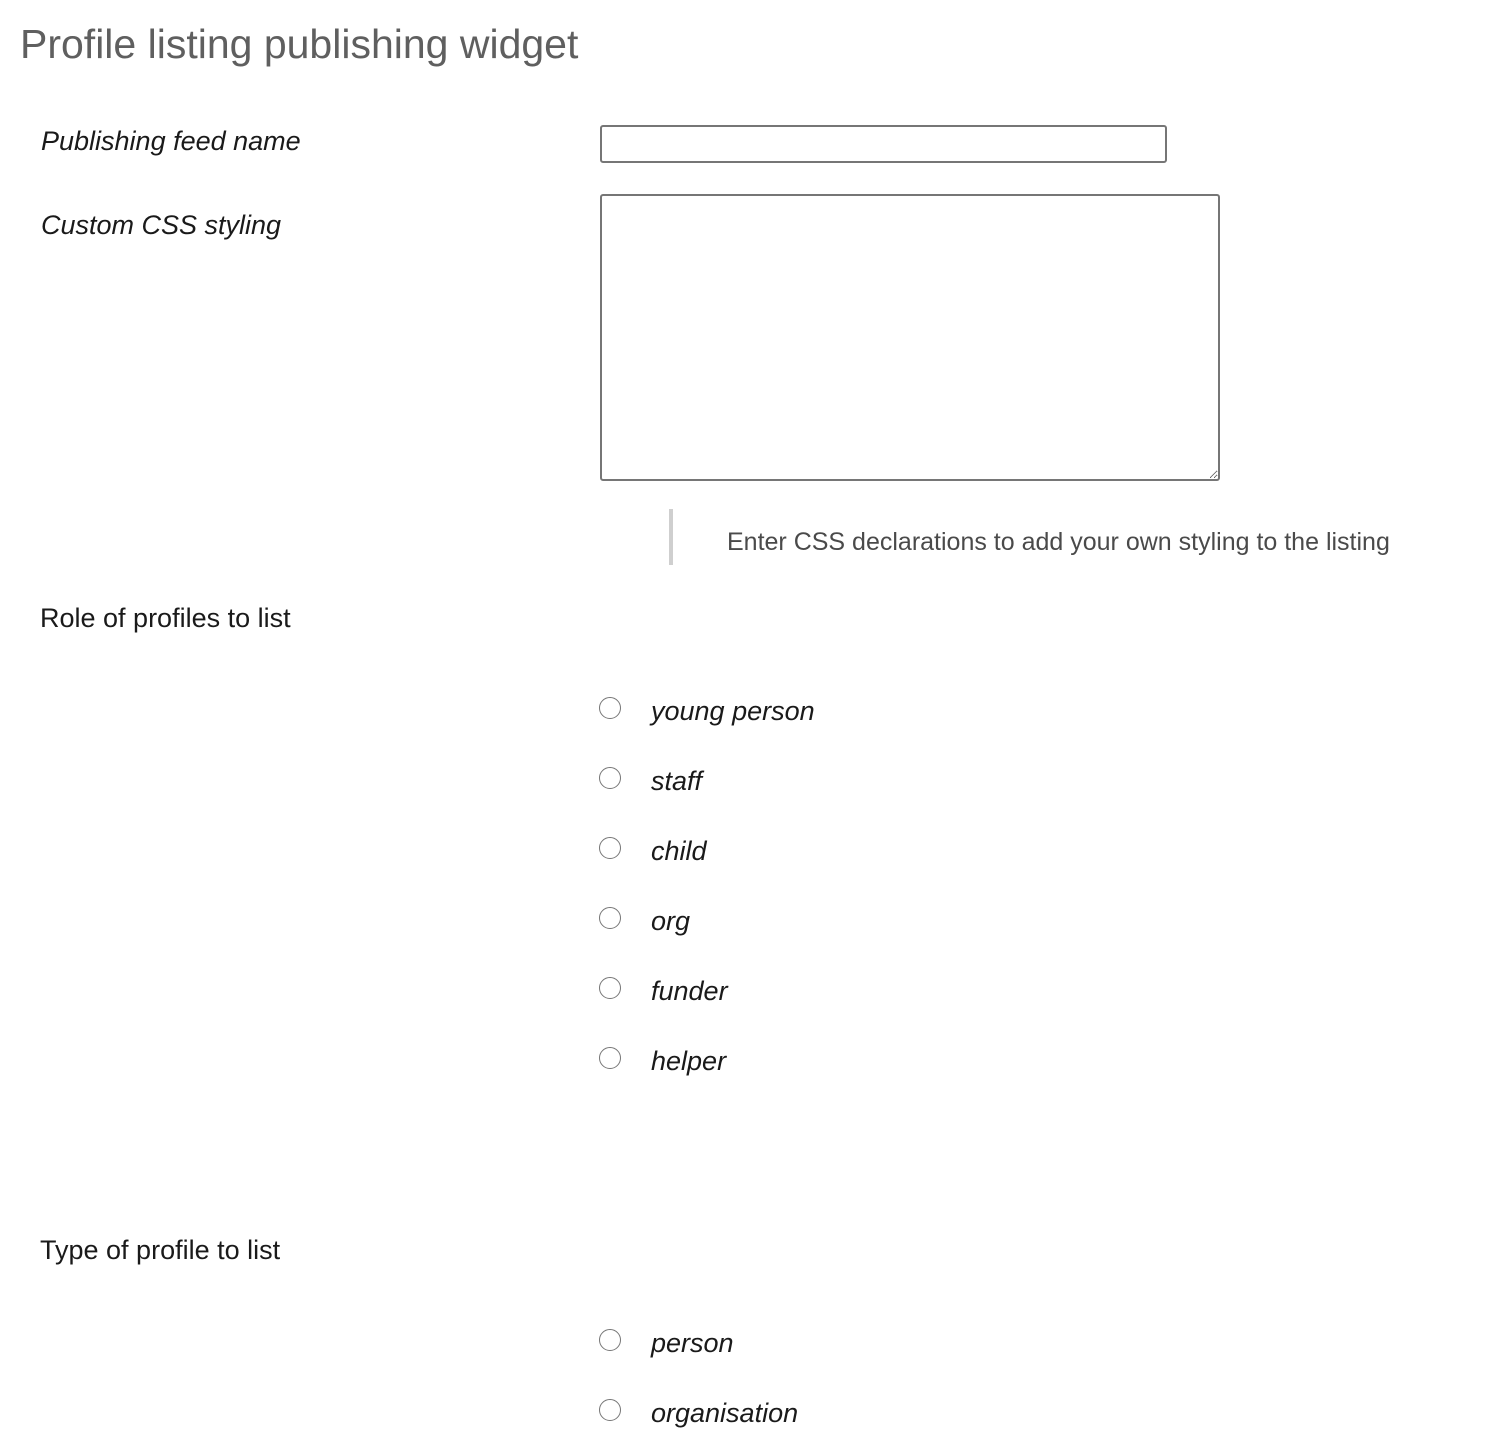 The width and height of the screenshot is (1505, 1454). I want to click on role-option-label: young person, so click(733, 711).